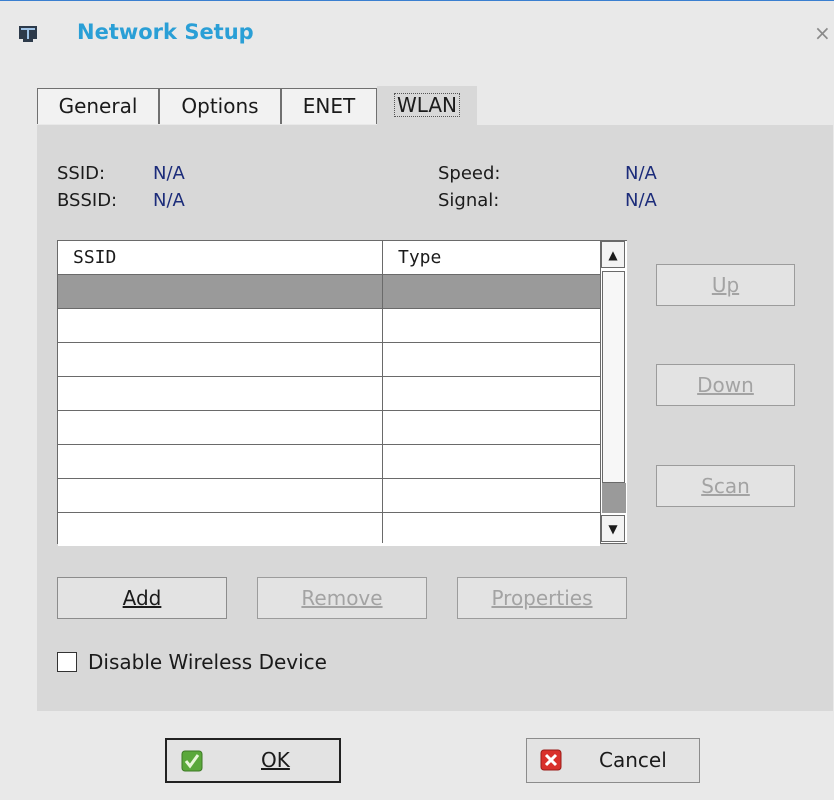  I want to click on remove-button: Remove, so click(342, 598).